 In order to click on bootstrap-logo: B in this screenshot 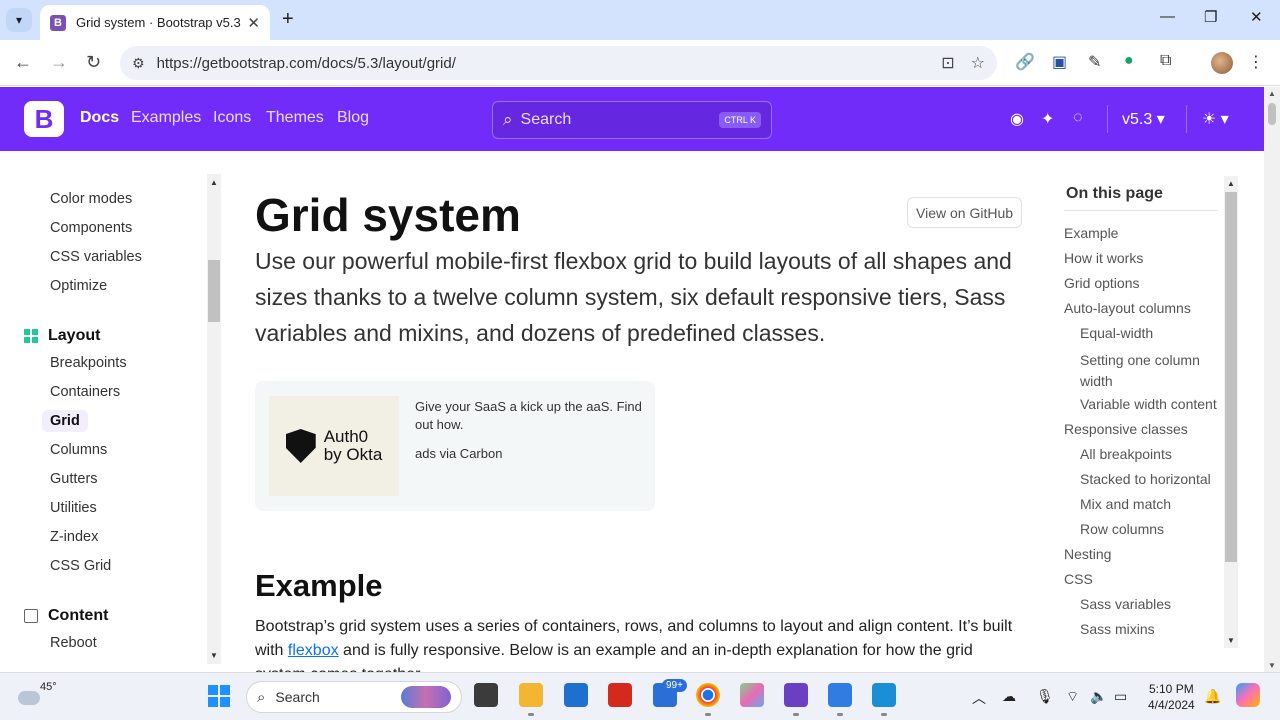, I will do `click(44, 119)`.